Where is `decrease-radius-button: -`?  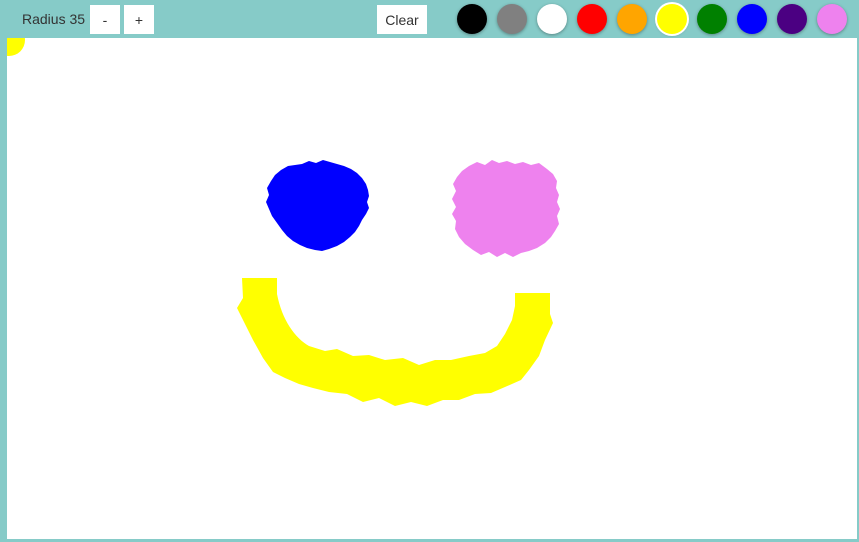
decrease-radius-button: - is located at coordinates (105, 19).